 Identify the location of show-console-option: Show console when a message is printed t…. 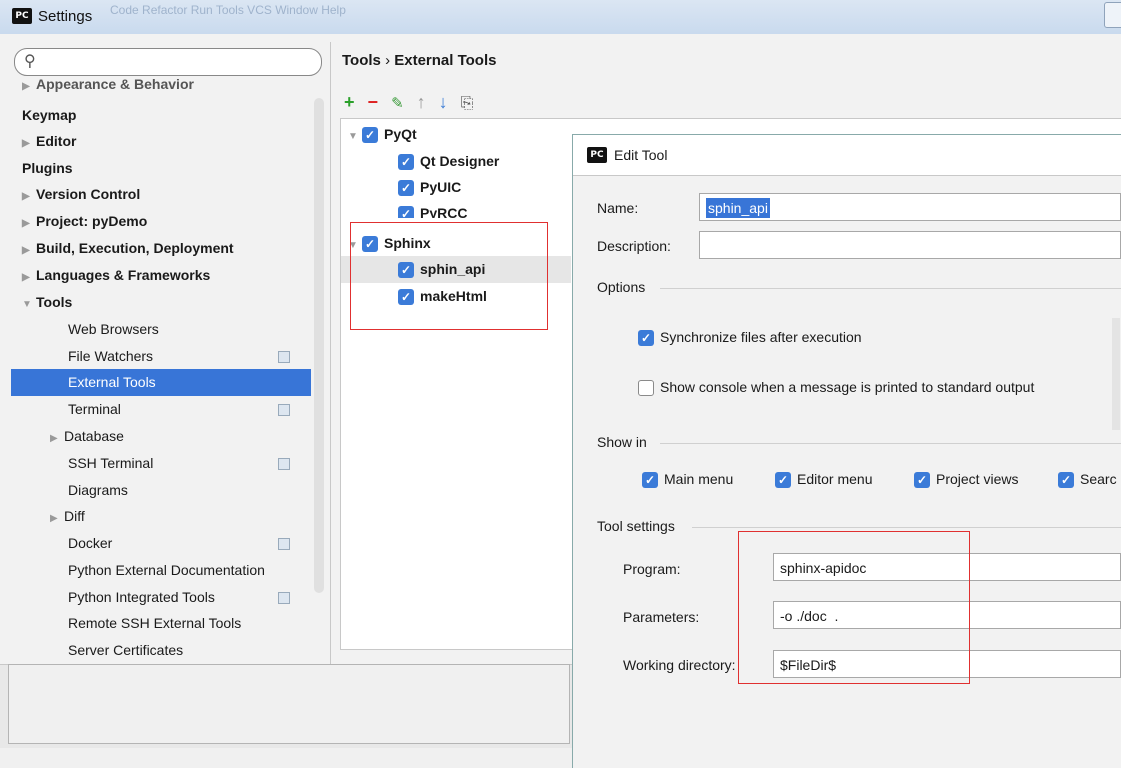
(836, 387).